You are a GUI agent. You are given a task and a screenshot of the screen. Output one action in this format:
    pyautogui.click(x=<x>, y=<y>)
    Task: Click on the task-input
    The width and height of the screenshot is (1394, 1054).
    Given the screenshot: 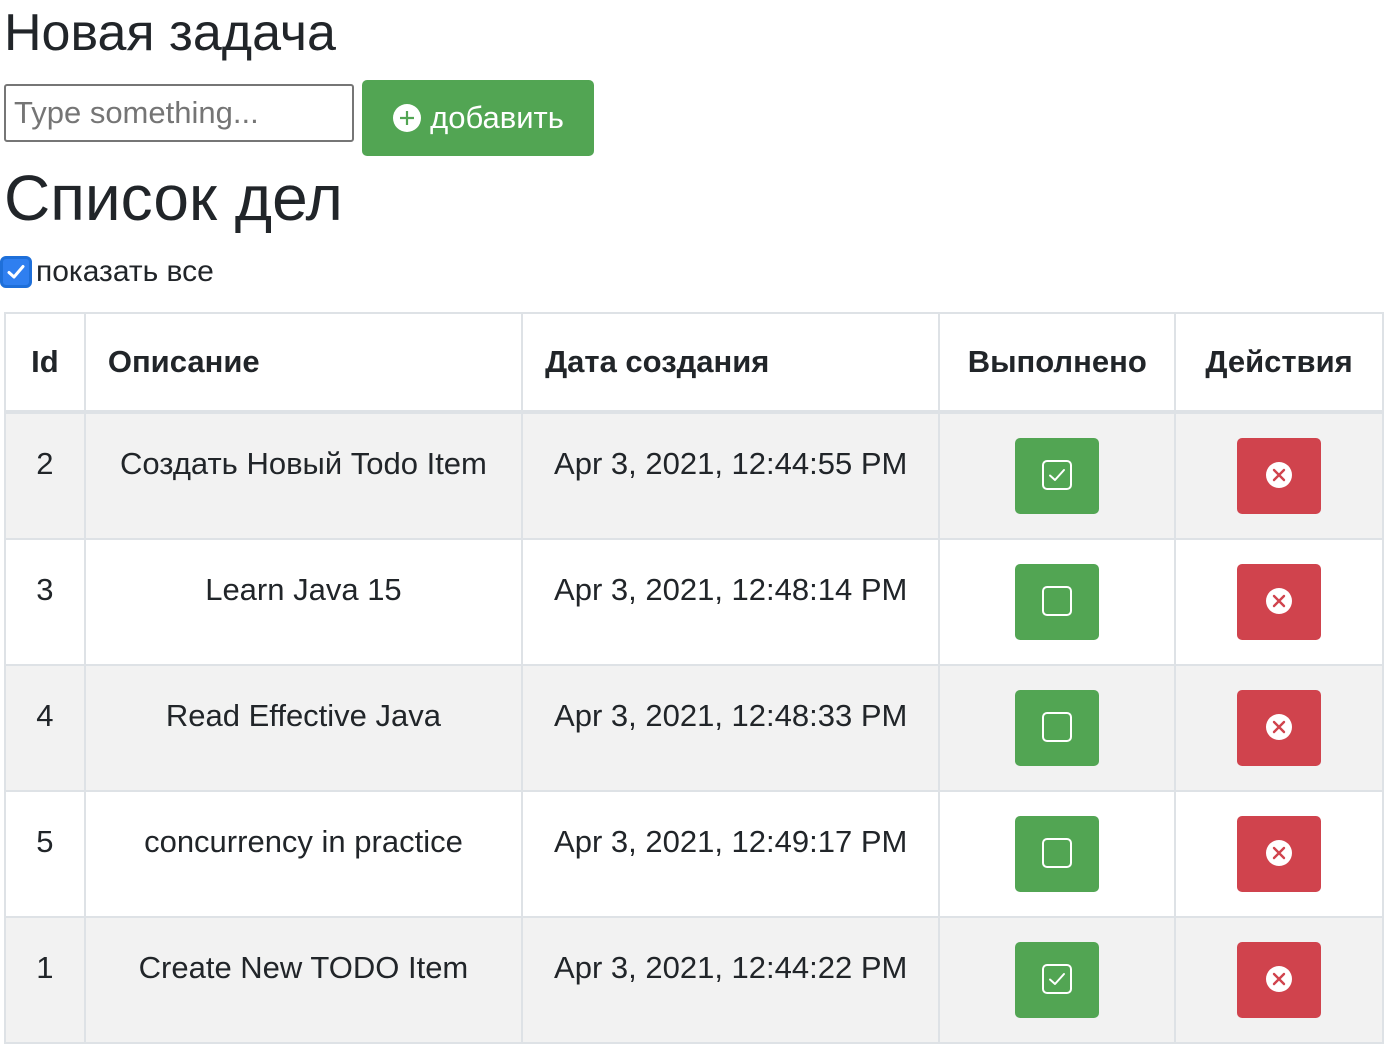 What is the action you would take?
    pyautogui.click(x=179, y=113)
    